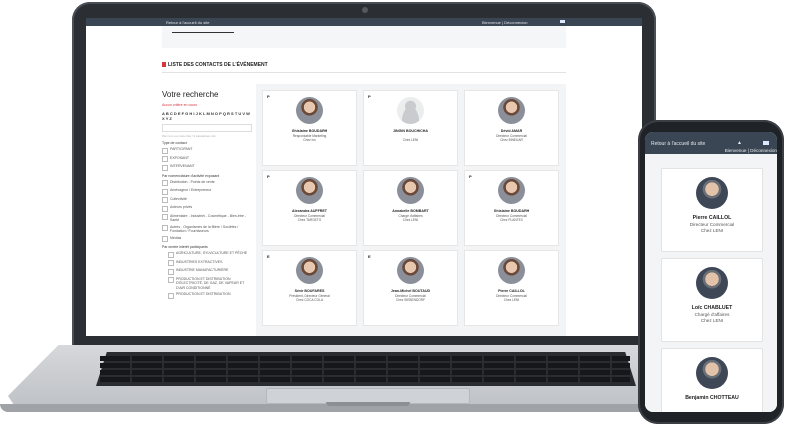  Describe the element at coordinates (712, 218) in the screenshot. I see `contact-name: Pierre CAILLOL` at that location.